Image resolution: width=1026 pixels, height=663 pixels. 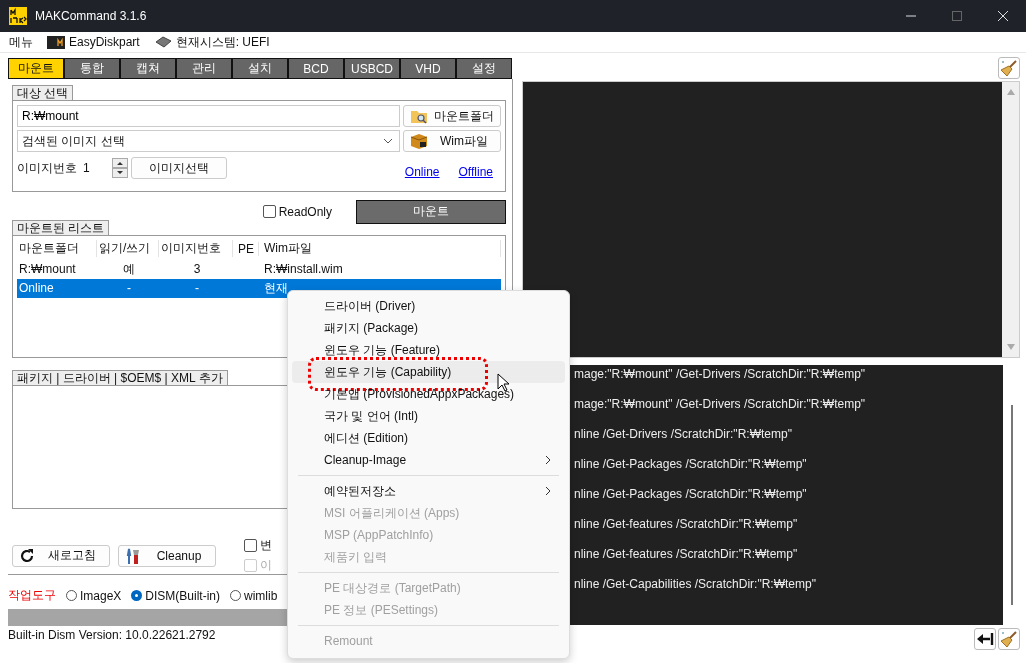 What do you see at coordinates (43, 92) in the screenshot?
I see `group-title: 대상 선택` at bounding box center [43, 92].